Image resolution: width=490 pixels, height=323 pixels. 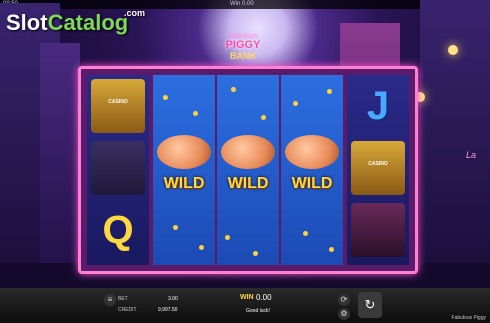 I want to click on street-lamp, so click(x=453, y=50).